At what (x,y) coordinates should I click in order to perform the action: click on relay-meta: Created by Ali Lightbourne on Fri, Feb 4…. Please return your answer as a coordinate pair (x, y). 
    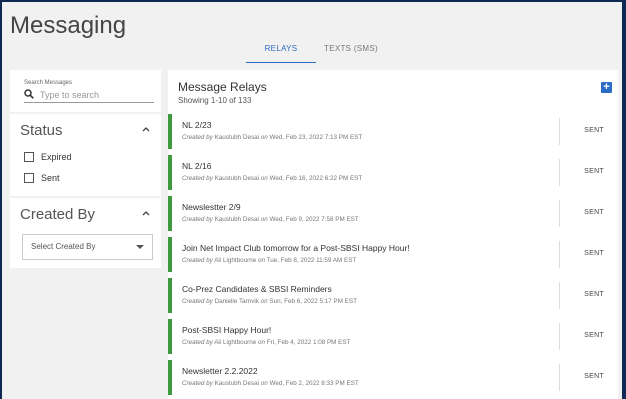
    Looking at the image, I should click on (266, 342).